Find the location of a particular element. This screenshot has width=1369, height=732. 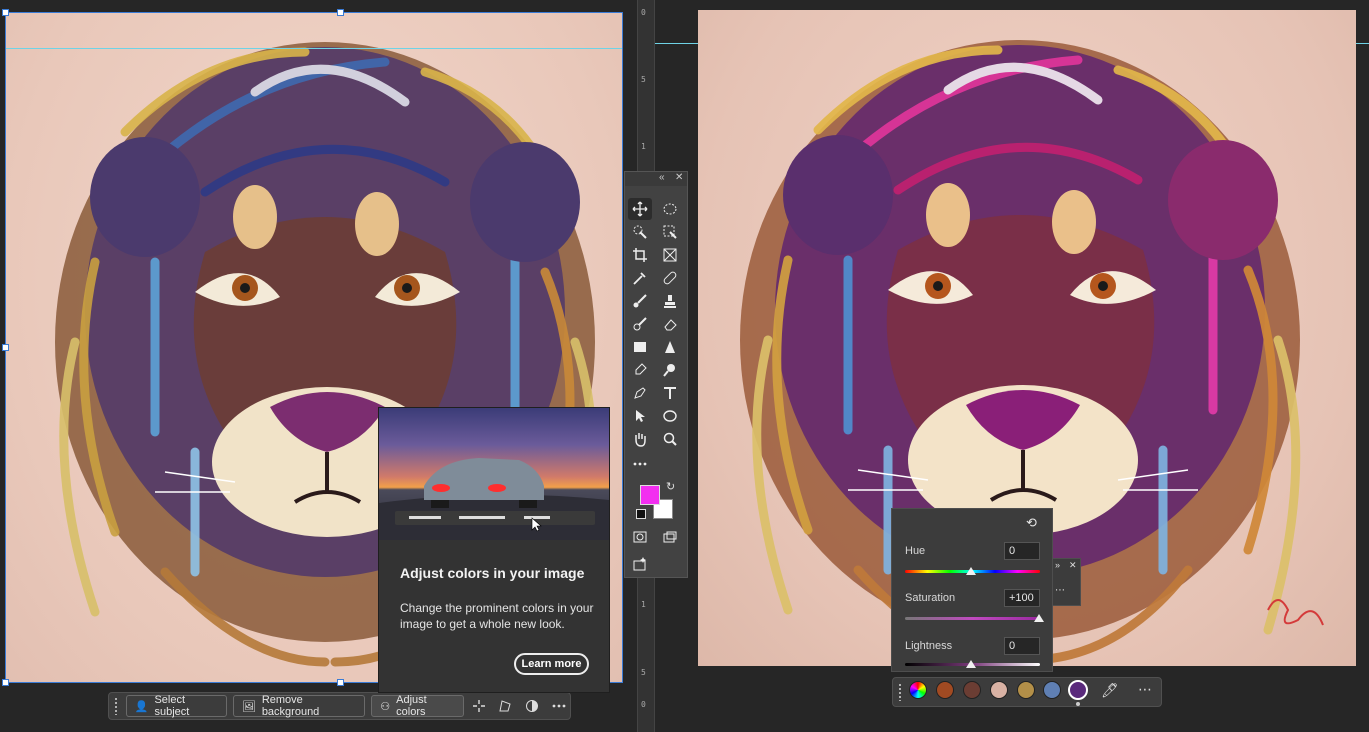

transform-icon is located at coordinates (505, 706).